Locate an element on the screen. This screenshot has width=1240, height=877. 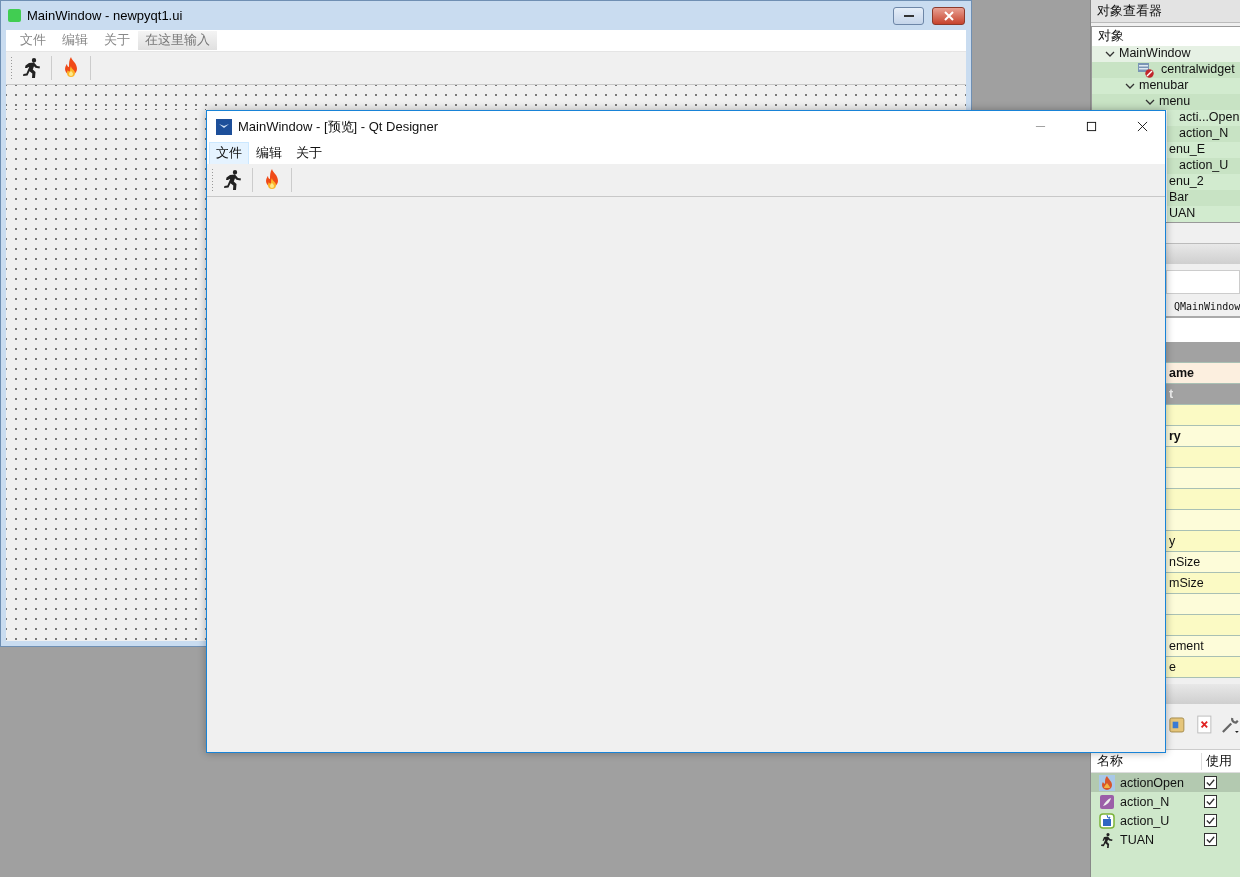
minimize-button is located at coordinates (908, 15).